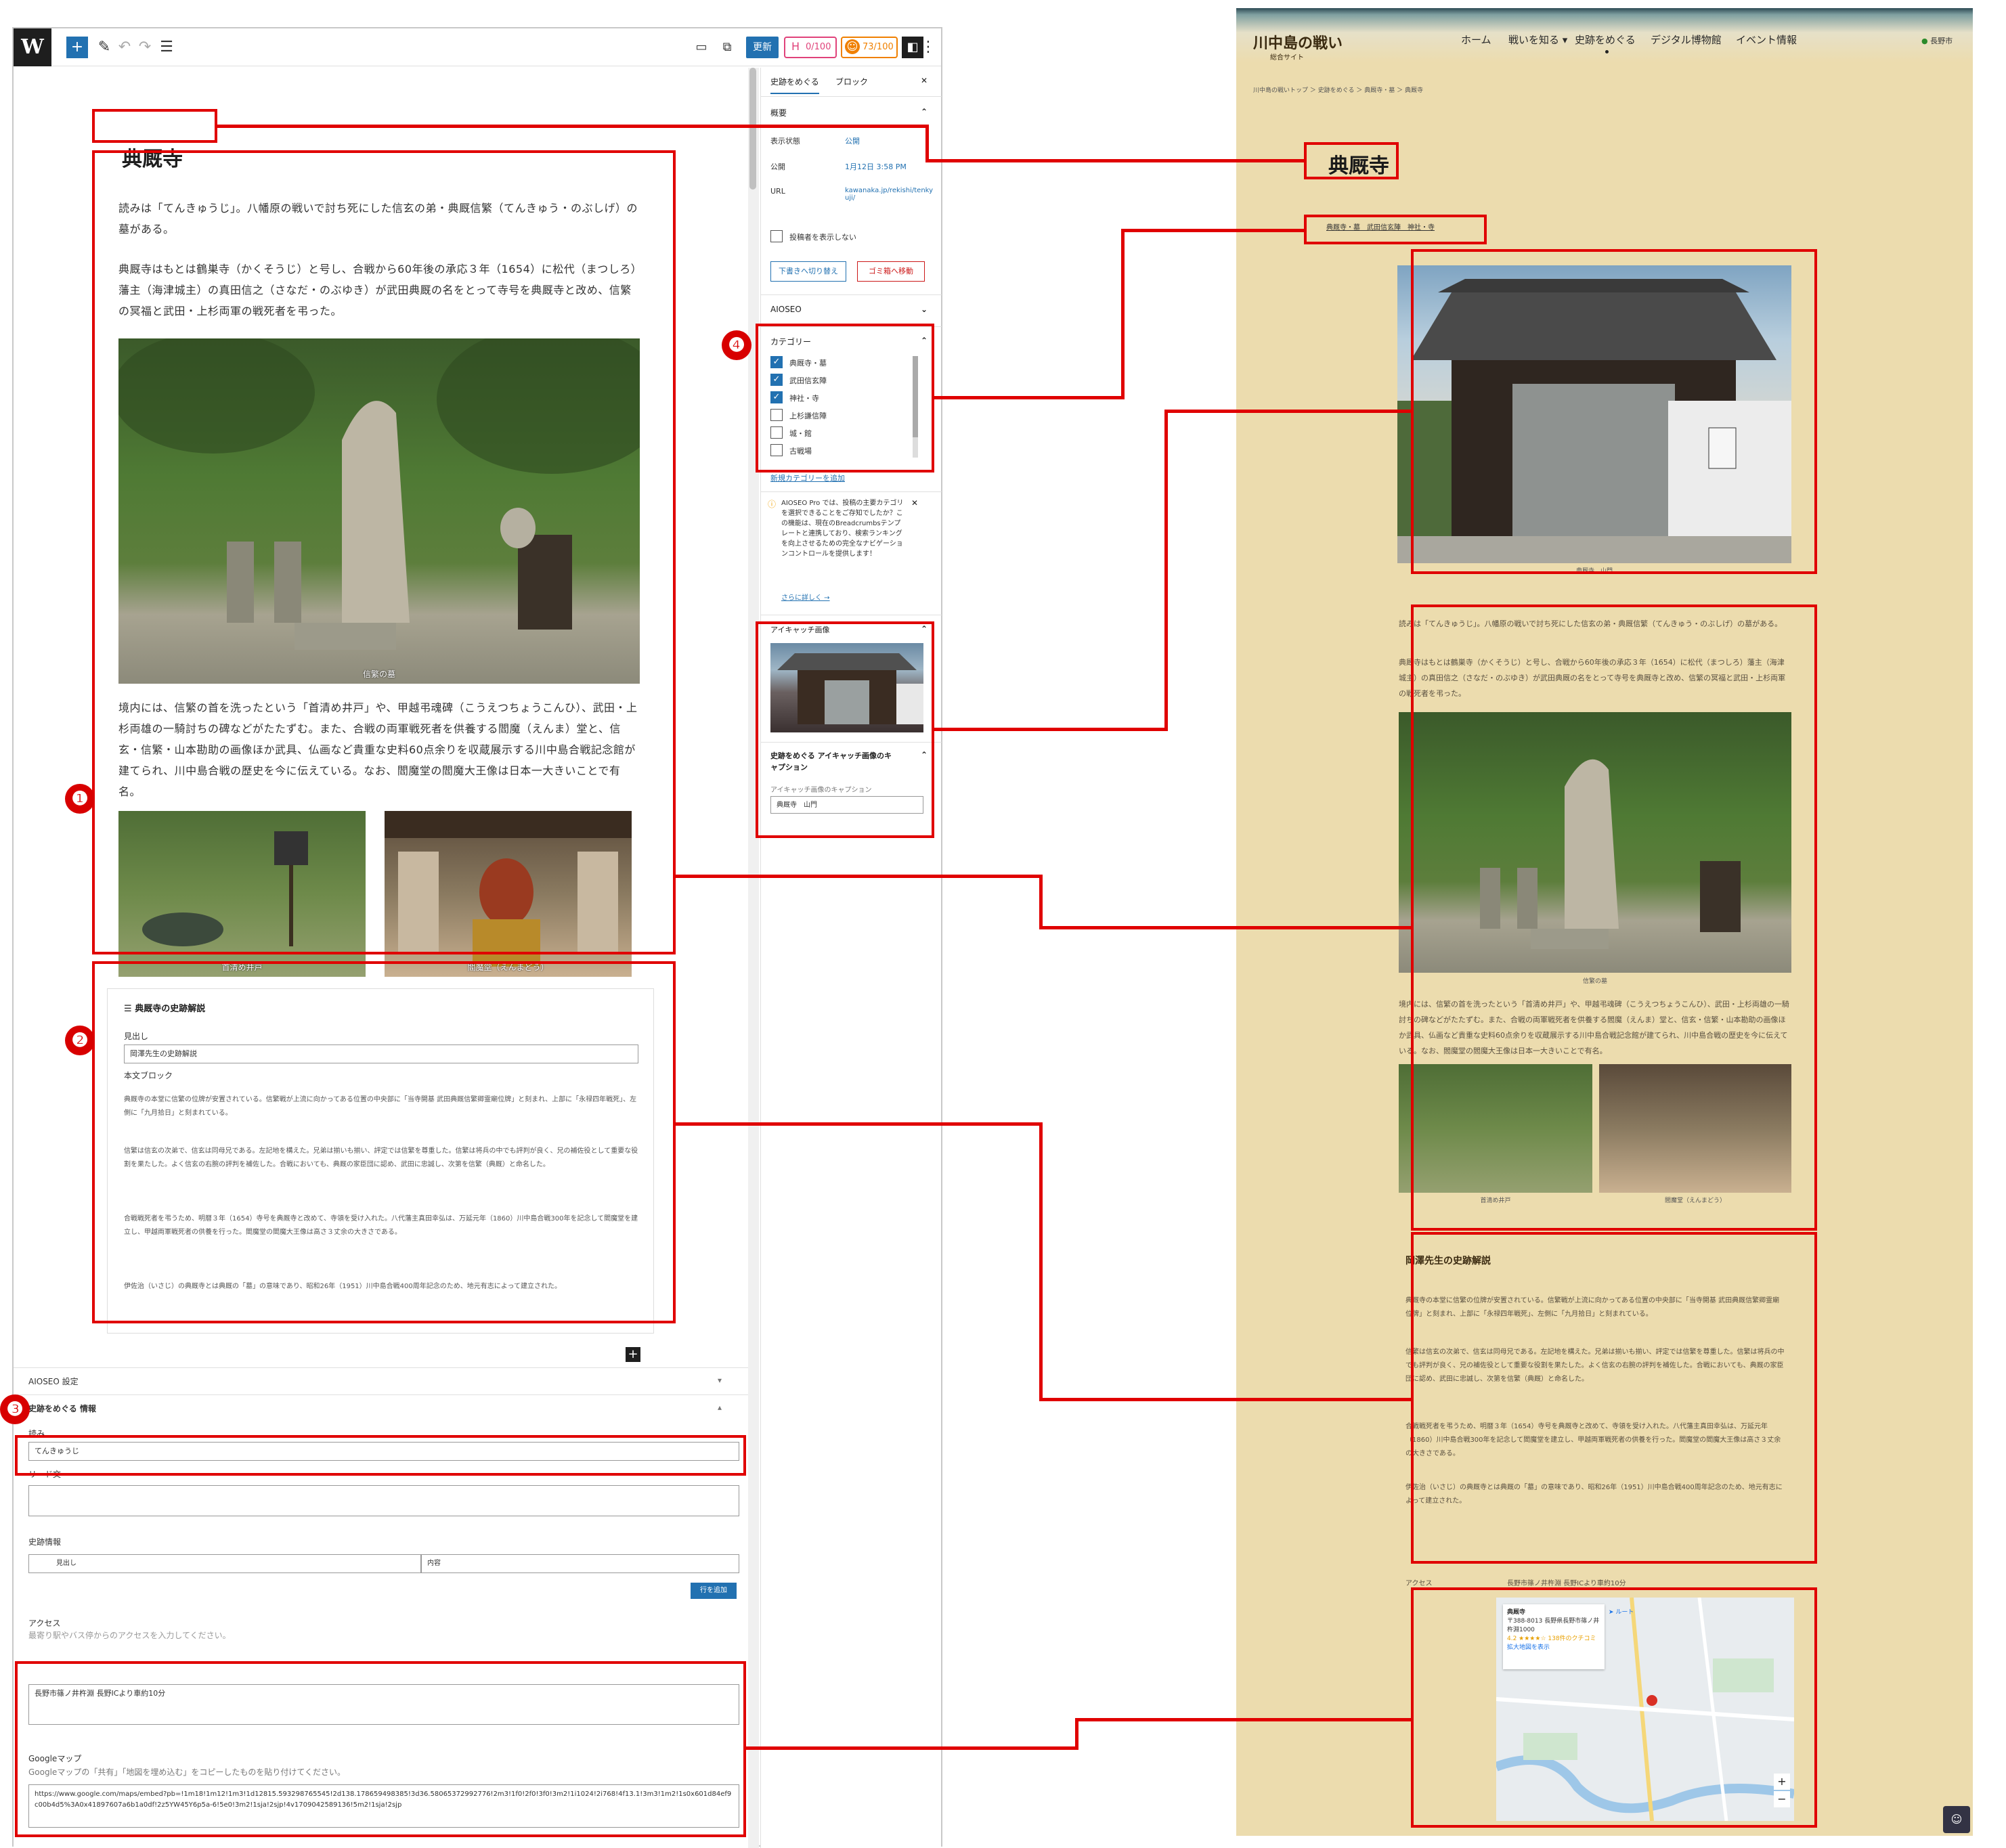  I want to click on nav-home: ホーム, so click(1476, 39).